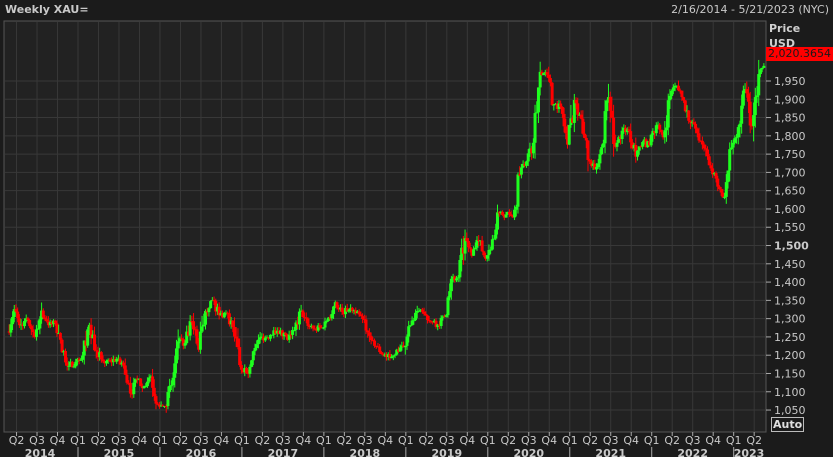 Image resolution: width=833 pixels, height=457 pixels. Describe the element at coordinates (447, 452) in the screenshot. I see `year-label: 2019` at that location.